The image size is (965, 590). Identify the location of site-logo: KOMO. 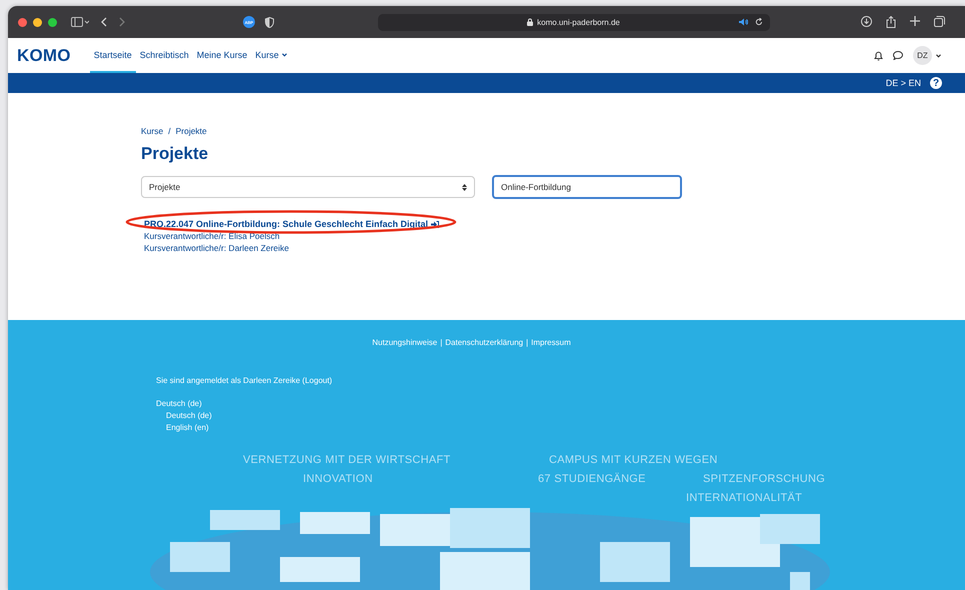
(44, 56).